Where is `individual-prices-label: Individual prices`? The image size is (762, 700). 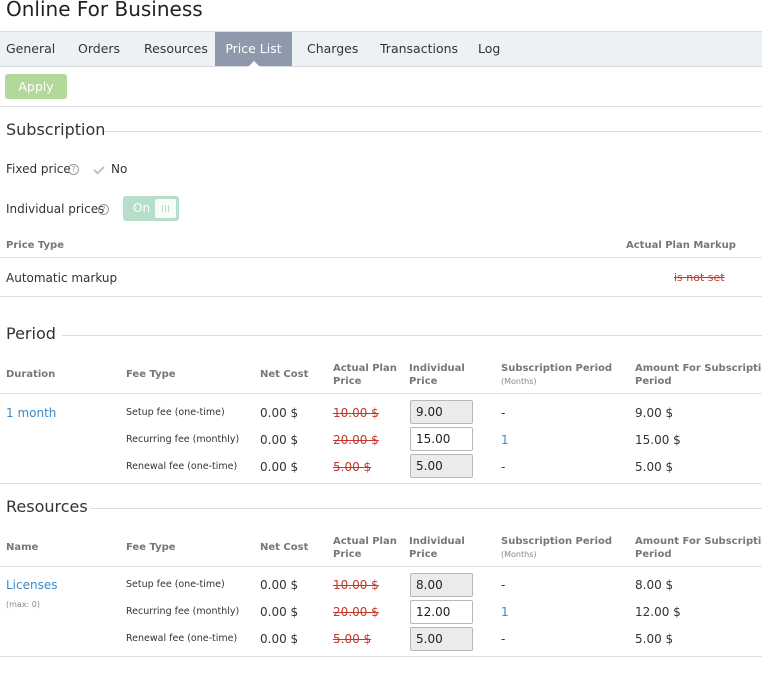 individual-prices-label: Individual prices is located at coordinates (55, 209).